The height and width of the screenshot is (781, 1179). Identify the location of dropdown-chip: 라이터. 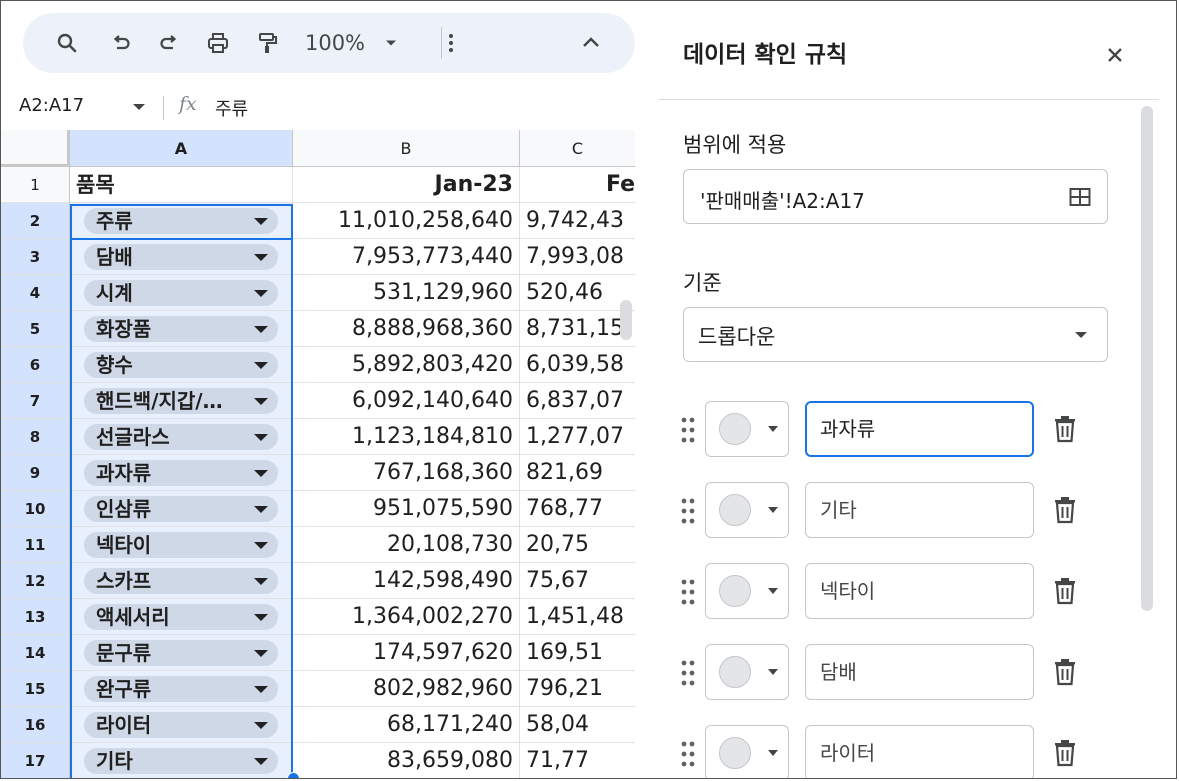
(181, 725).